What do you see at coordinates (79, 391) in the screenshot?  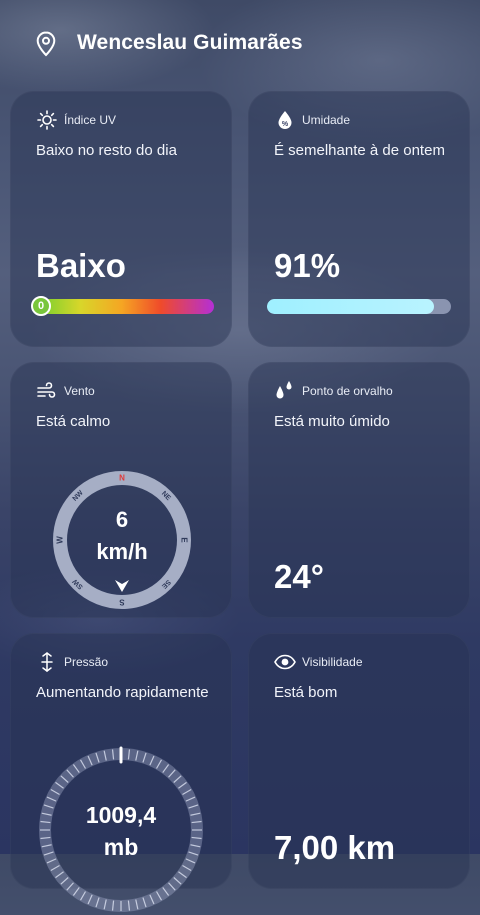 I see `wind-card-title: Vento` at bounding box center [79, 391].